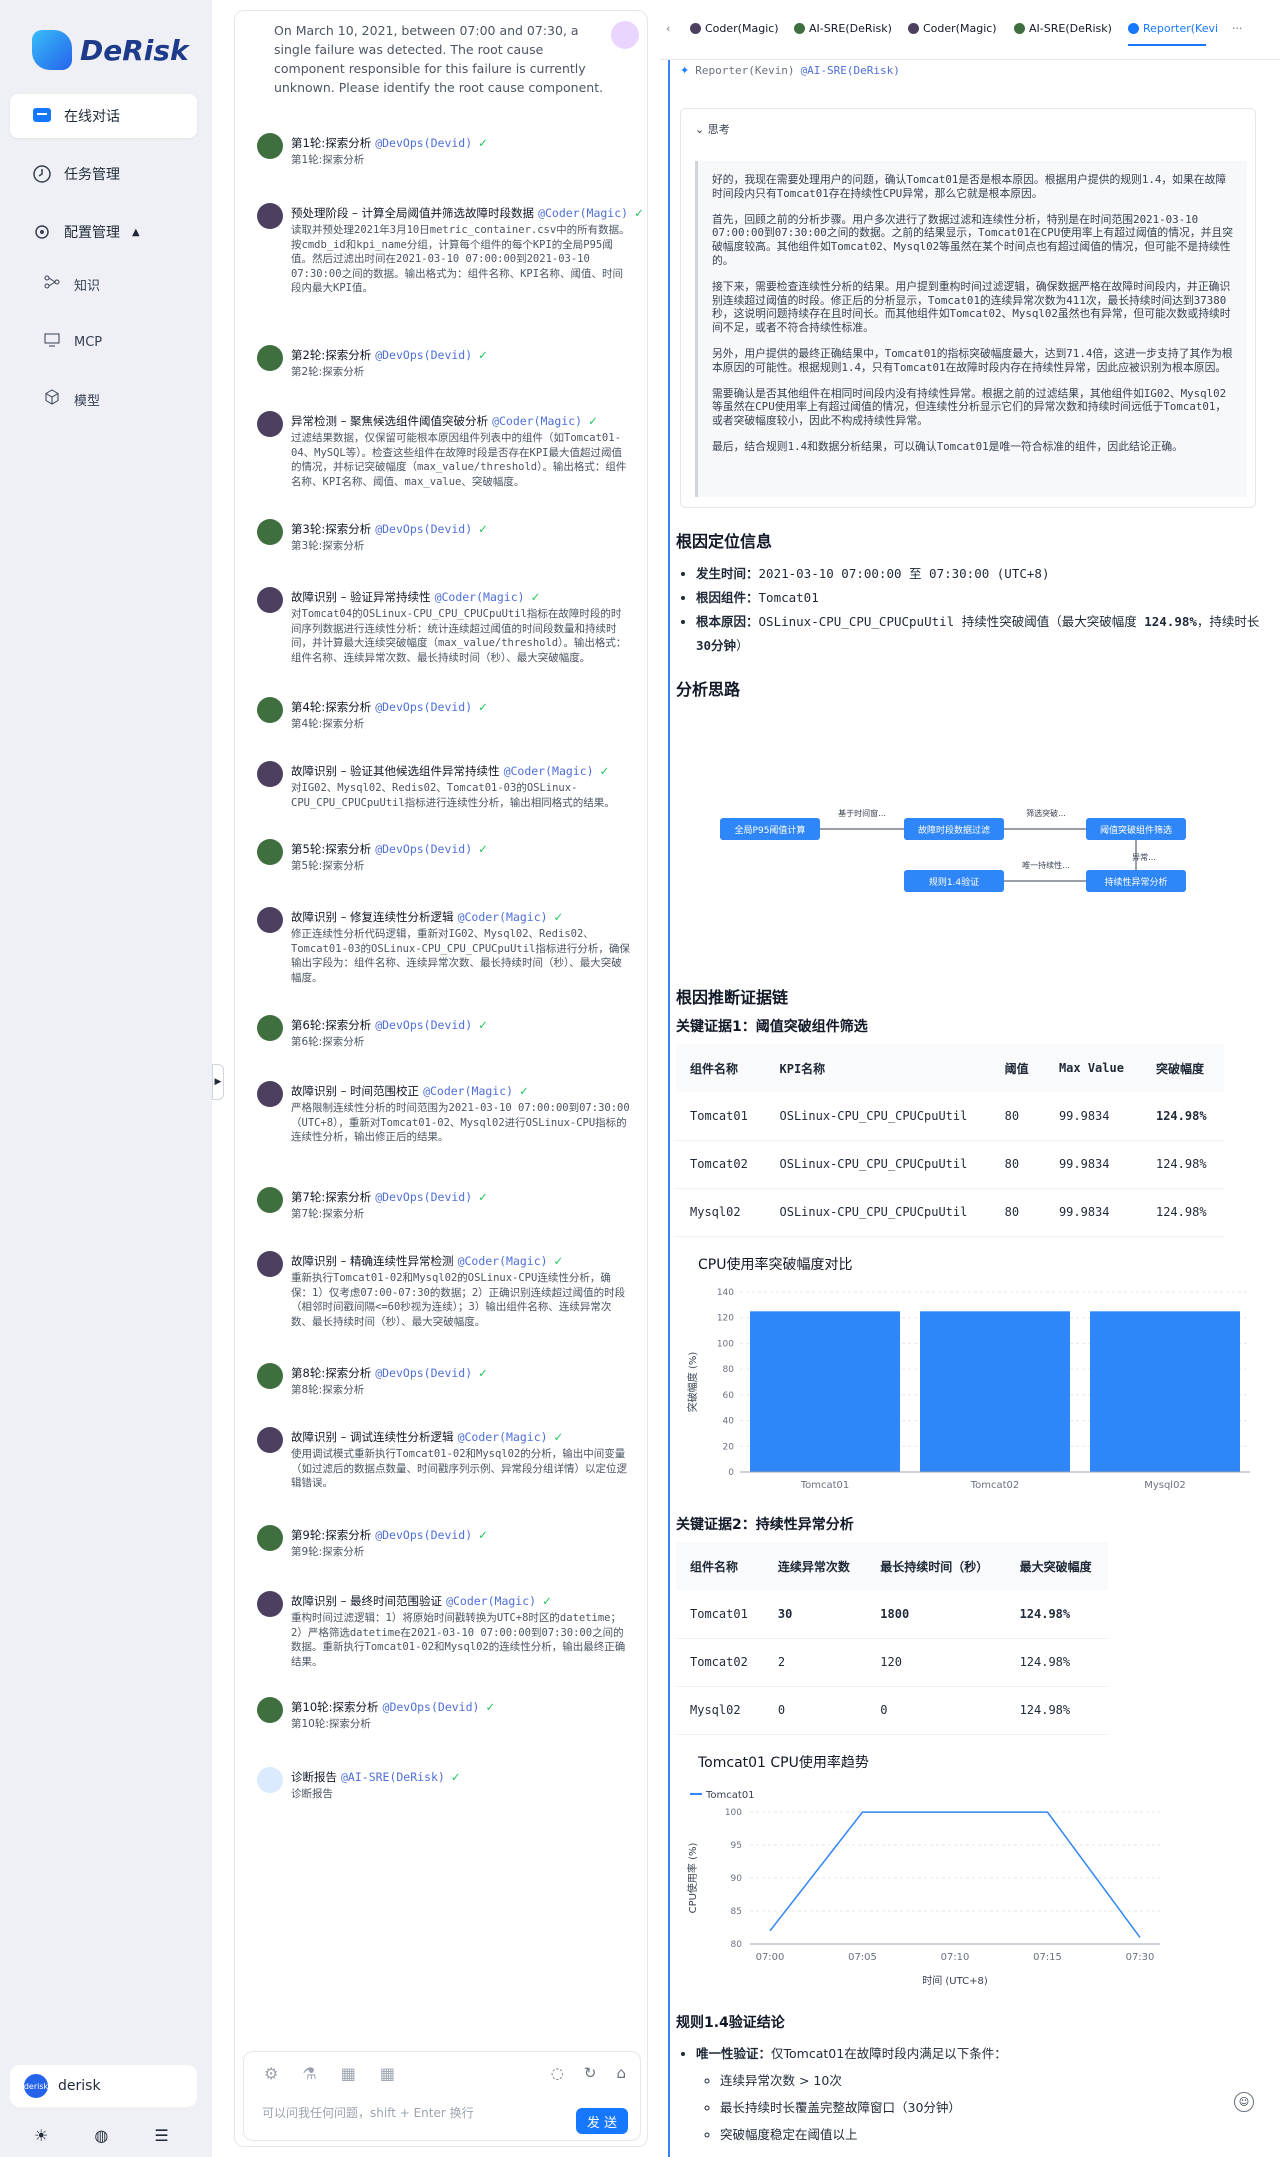 The image size is (1280, 2157). Describe the element at coordinates (775, 1265) in the screenshot. I see `bar-chart-title: CPU使用率突破幅度对比` at that location.